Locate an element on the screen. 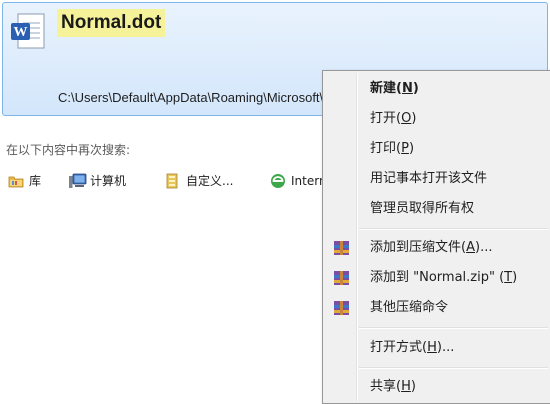 This screenshot has height=404, width=550. search-locations: 库 计算机 自定义... Internet is located at coordinates (161, 181).